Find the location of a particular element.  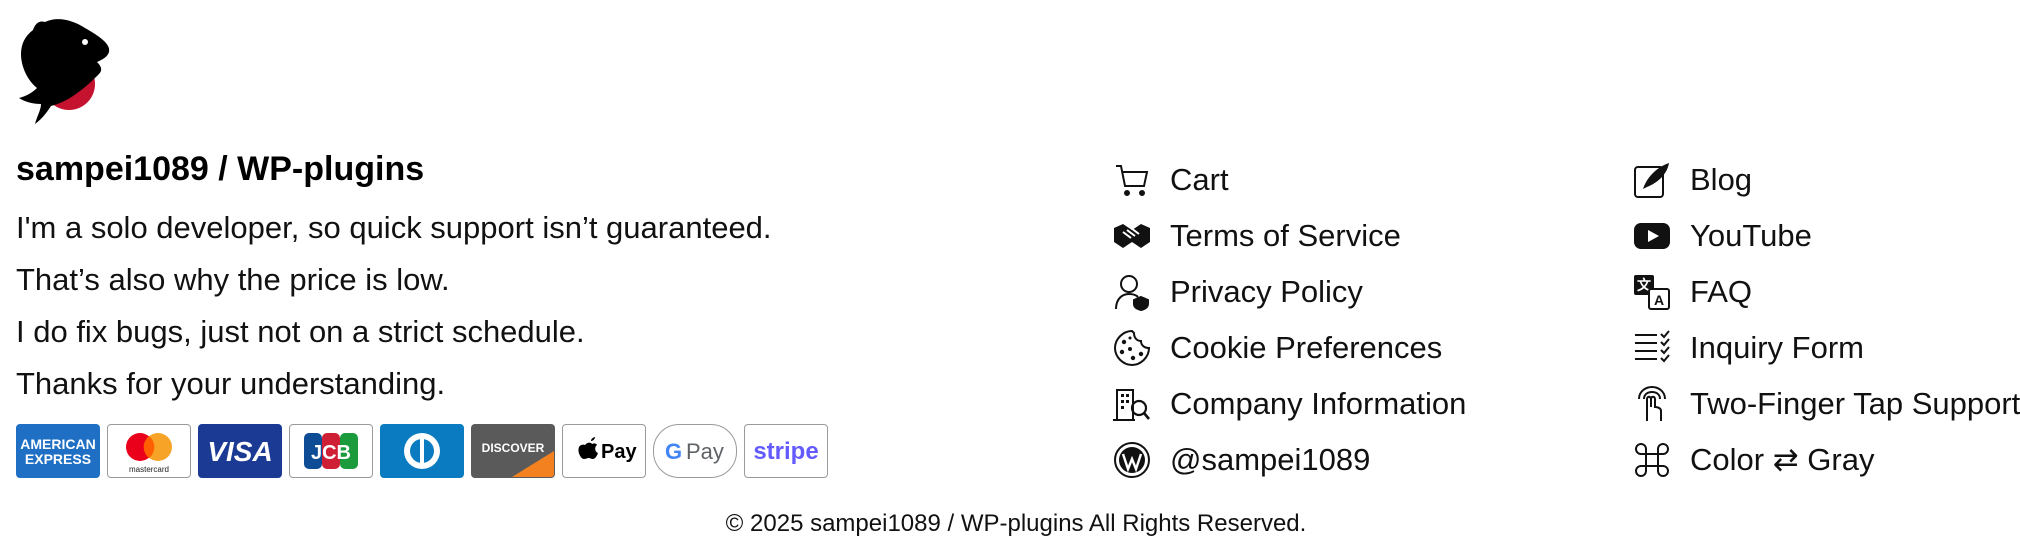

jcb-icon: JCB is located at coordinates (331, 451).